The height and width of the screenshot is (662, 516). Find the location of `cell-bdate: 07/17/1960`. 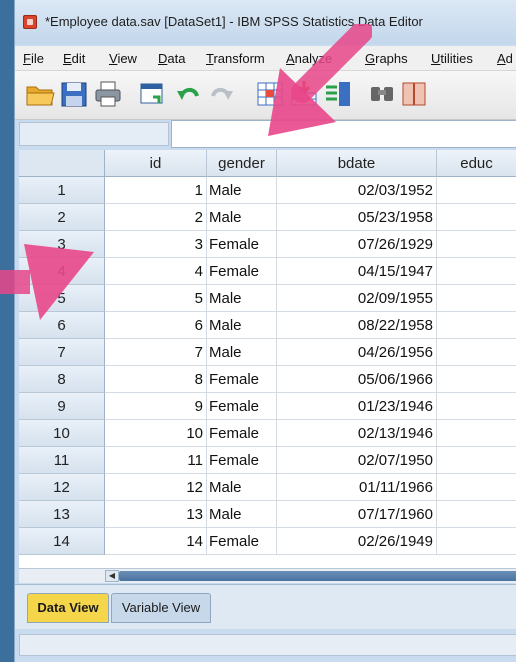

cell-bdate: 07/17/1960 is located at coordinates (357, 514).